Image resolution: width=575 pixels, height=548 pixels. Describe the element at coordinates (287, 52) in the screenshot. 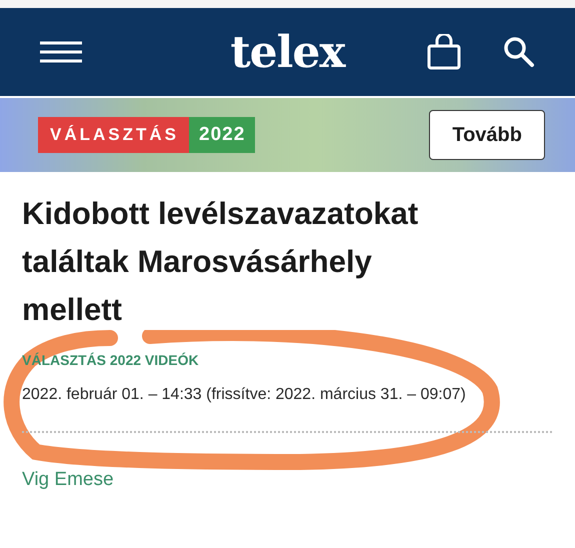

I see `logo: telex` at that location.